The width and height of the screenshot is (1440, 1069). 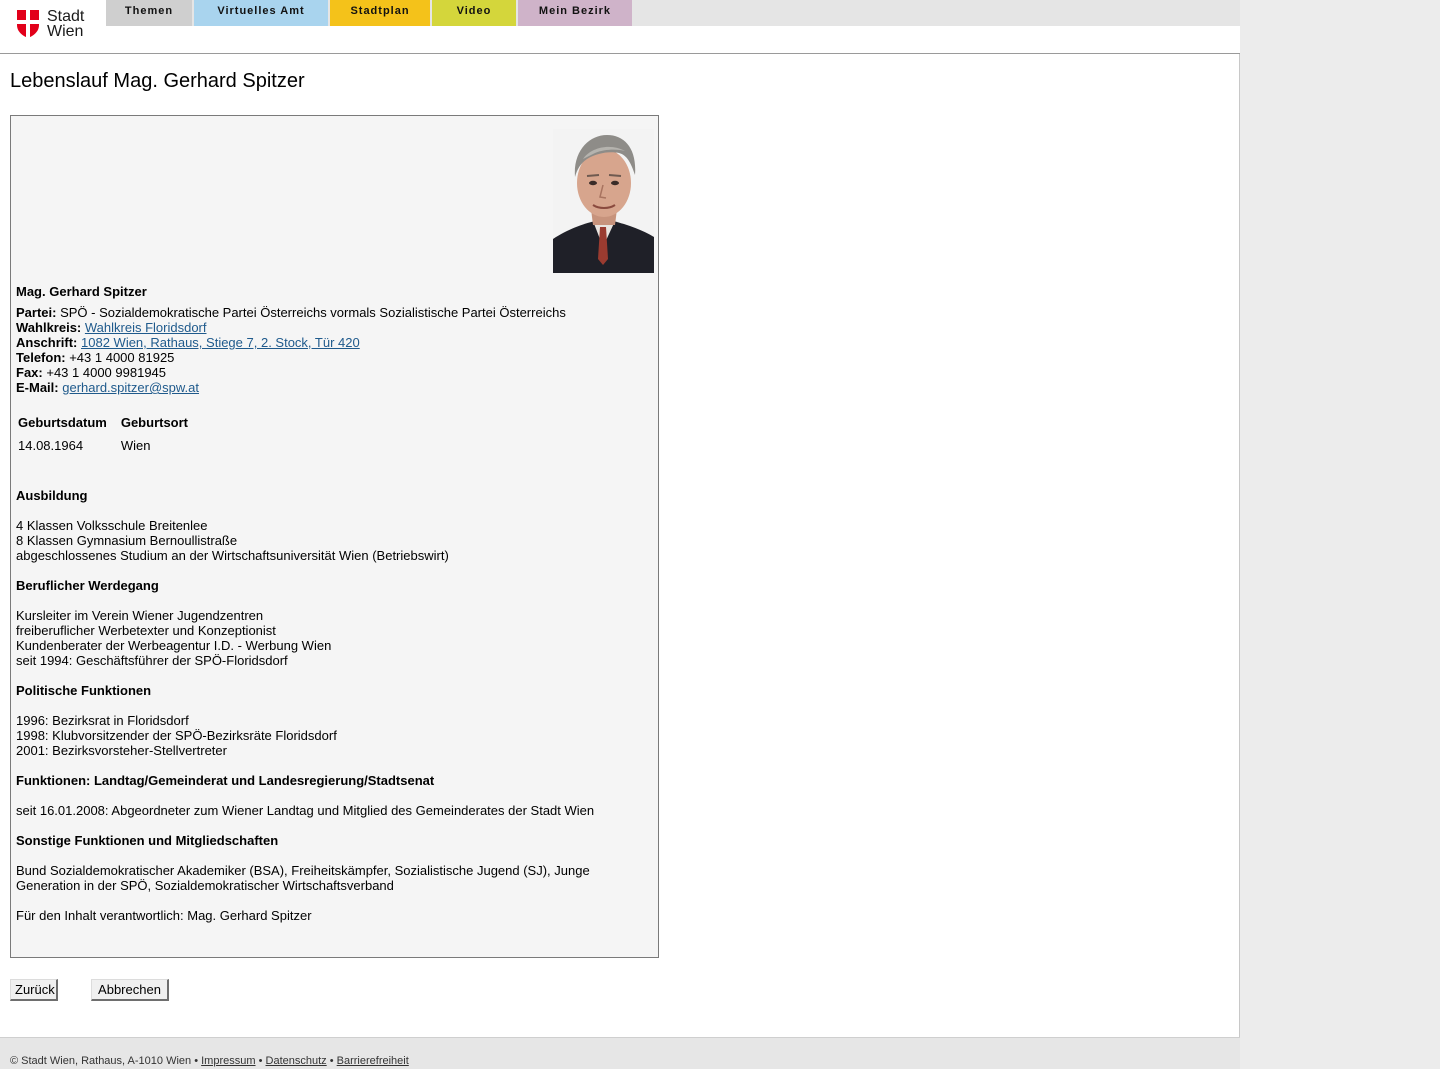 I want to click on fax-row: Fax: +43 1 4000 9981945, so click(x=333, y=372).